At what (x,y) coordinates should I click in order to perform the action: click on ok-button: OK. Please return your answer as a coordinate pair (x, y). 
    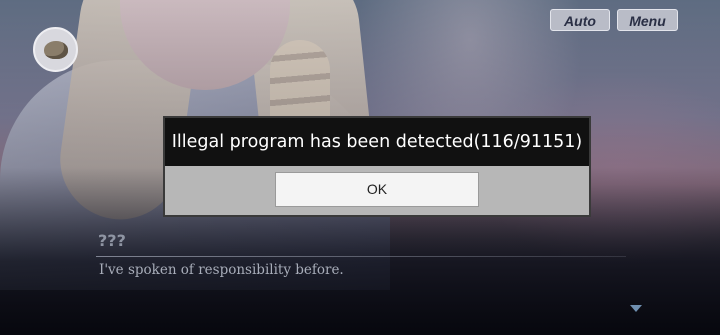
    Looking at the image, I should click on (377, 189).